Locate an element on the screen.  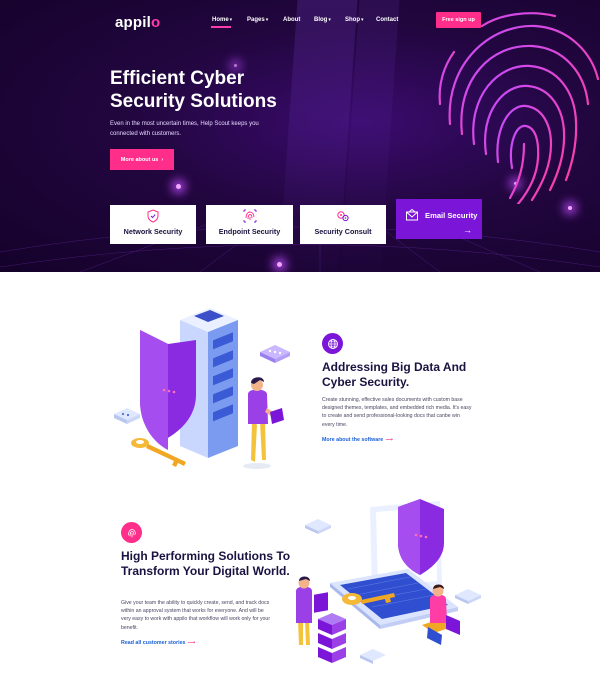
nav-item-home: Home▾ is located at coordinates (222, 20).